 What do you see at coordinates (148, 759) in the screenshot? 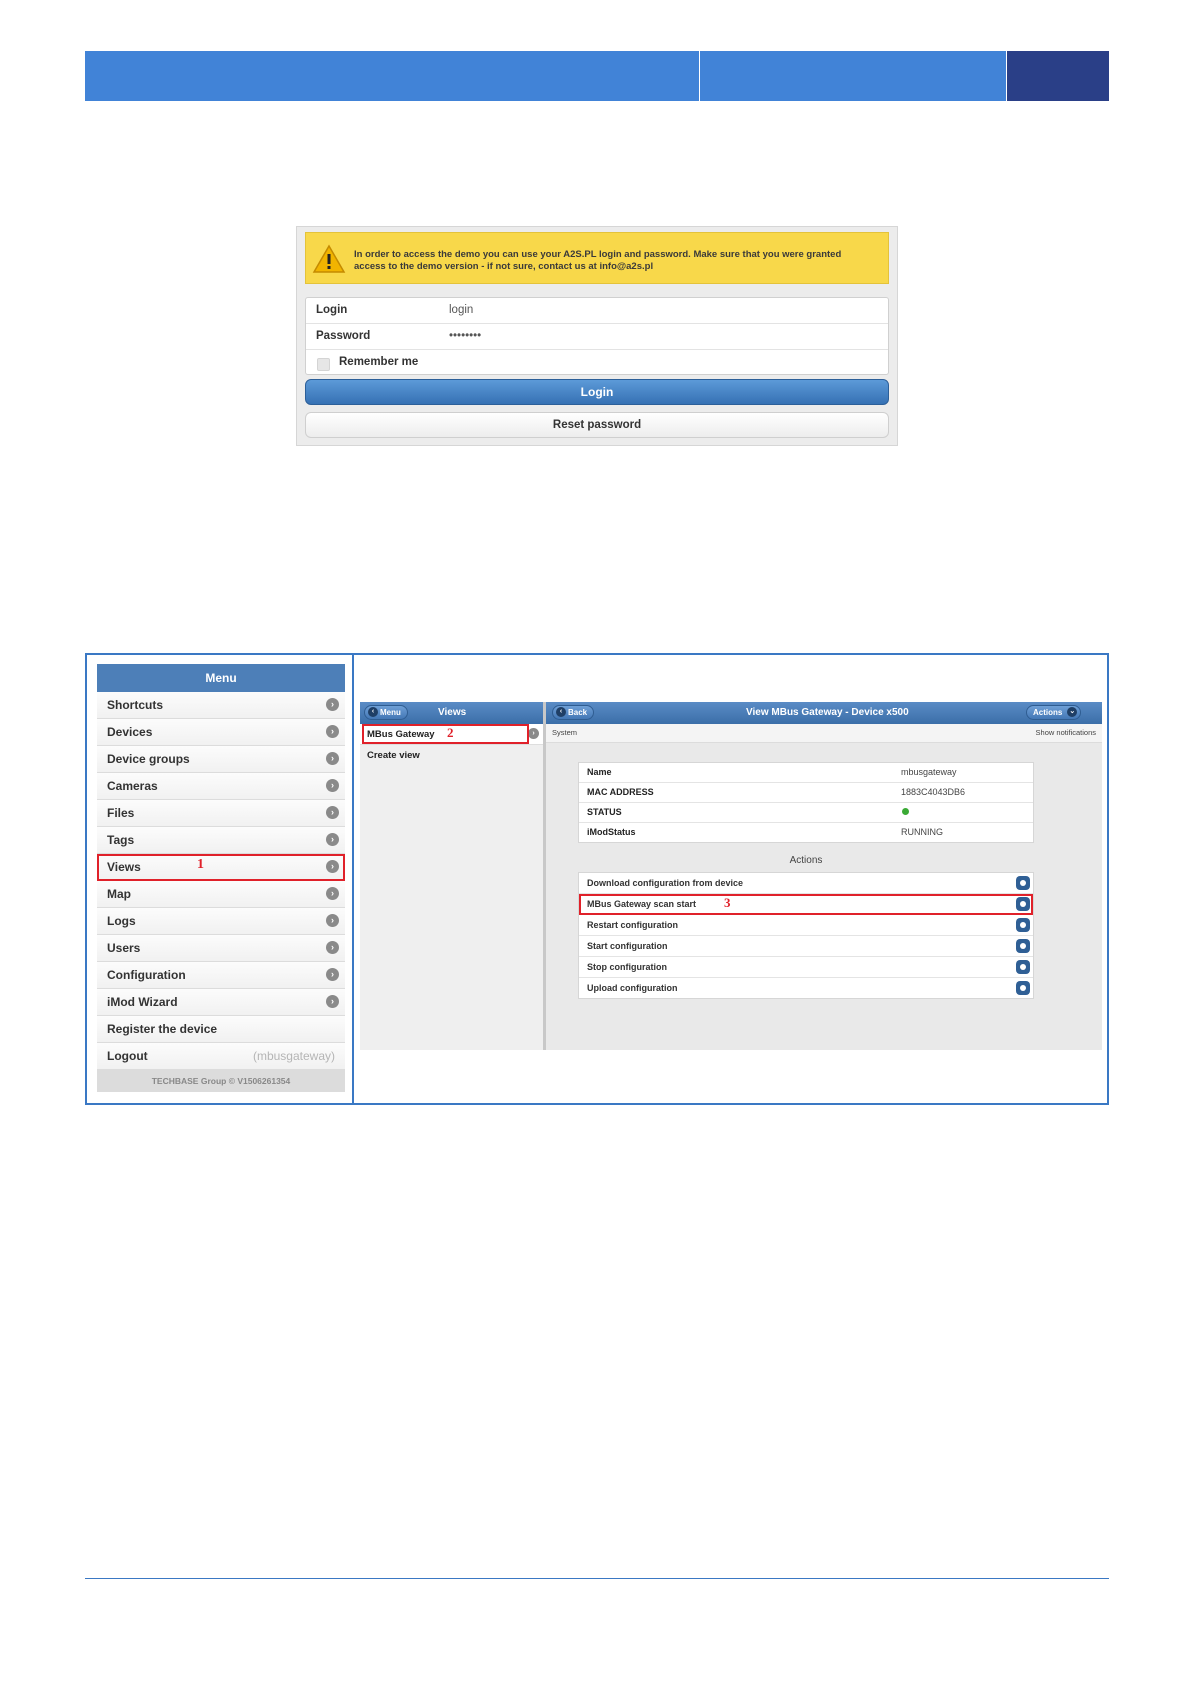
I see `menu-item-label: Device groups` at bounding box center [148, 759].